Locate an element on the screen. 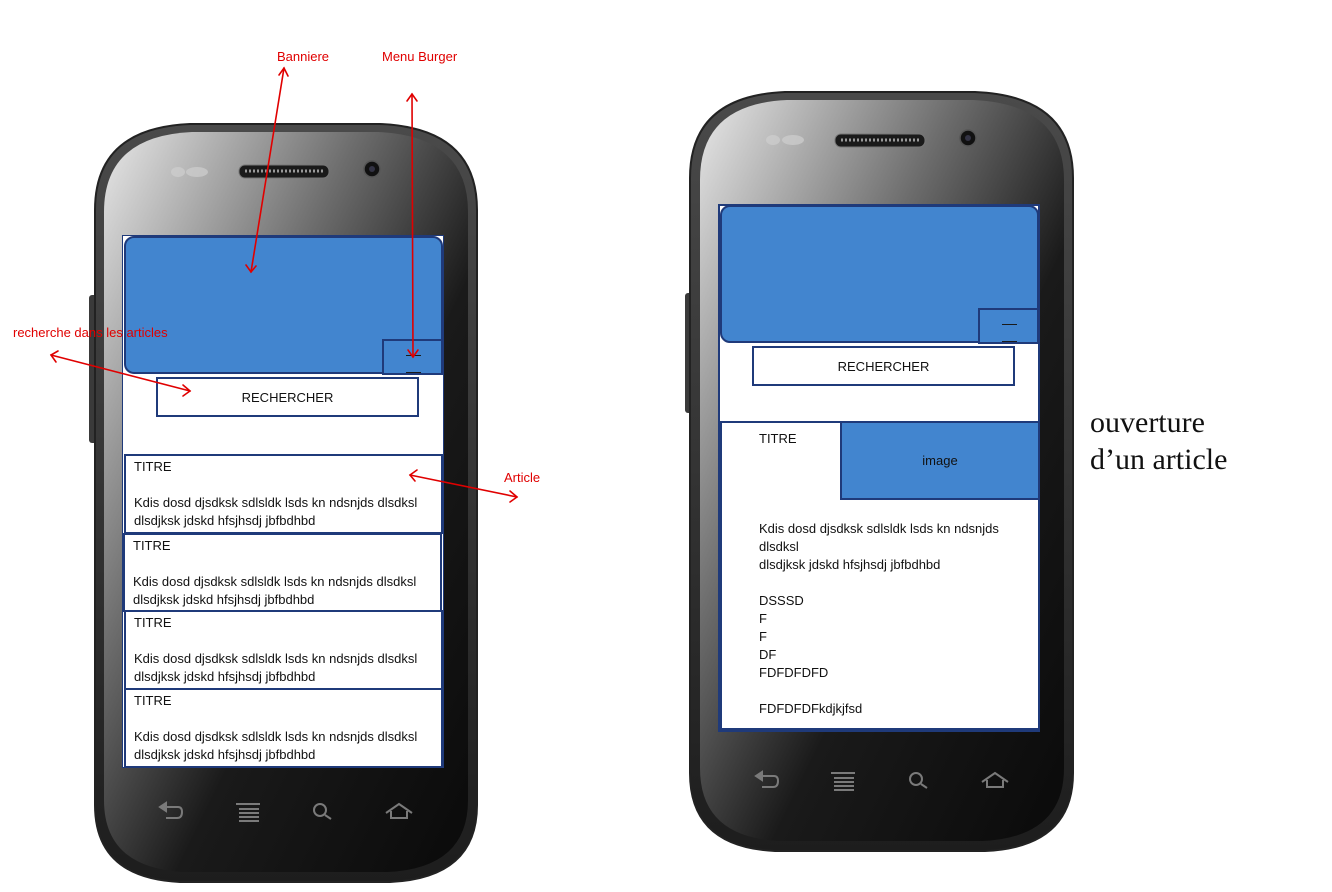  annotation-burger: Menu Burger is located at coordinates (420, 56).